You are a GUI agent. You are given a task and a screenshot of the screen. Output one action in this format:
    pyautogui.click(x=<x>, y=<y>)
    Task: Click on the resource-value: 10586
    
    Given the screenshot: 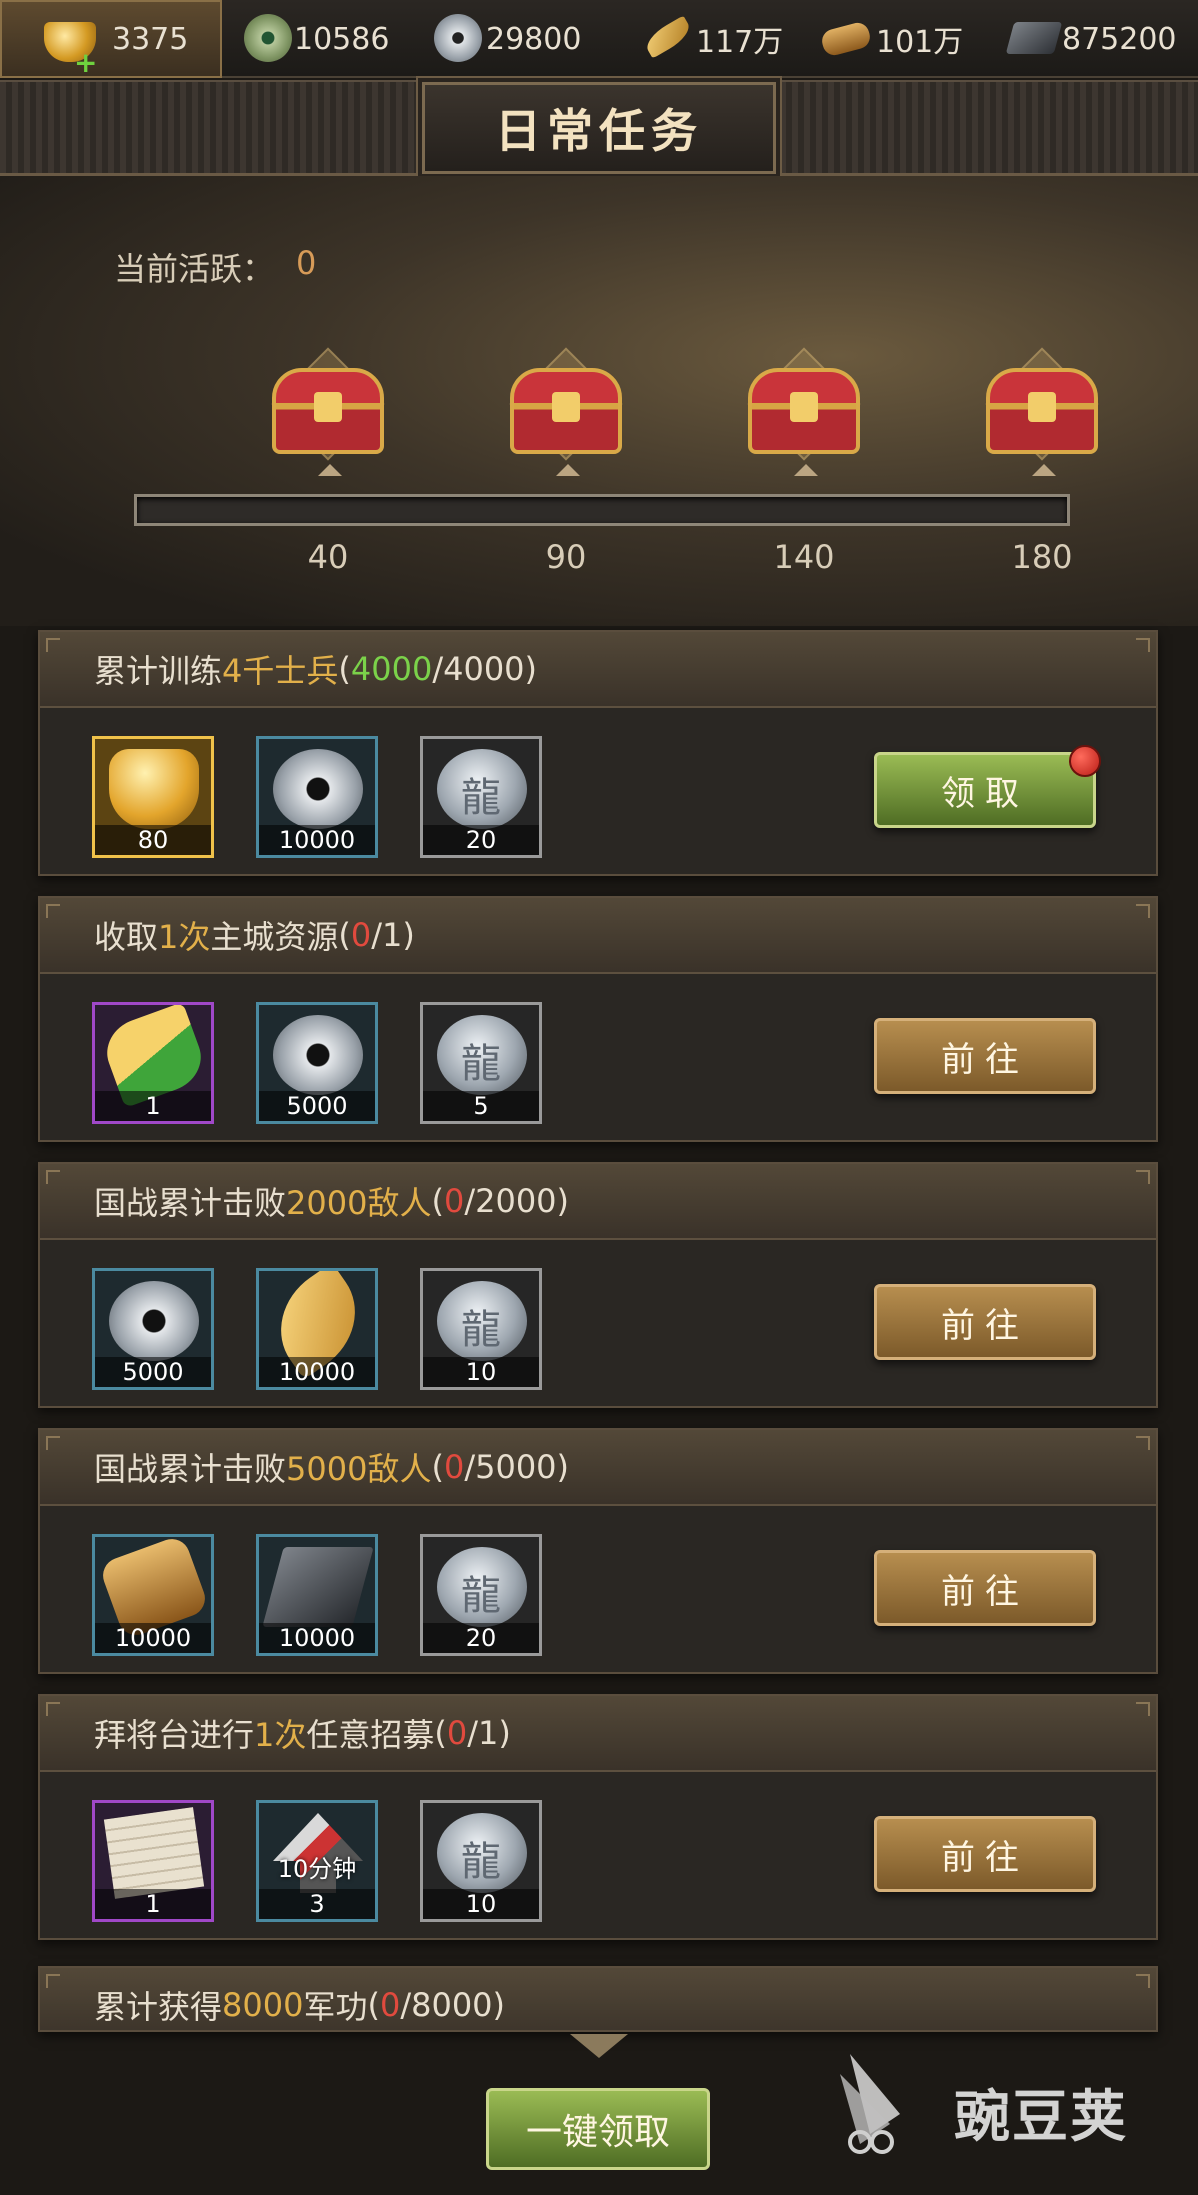 What is the action you would take?
    pyautogui.click(x=342, y=39)
    